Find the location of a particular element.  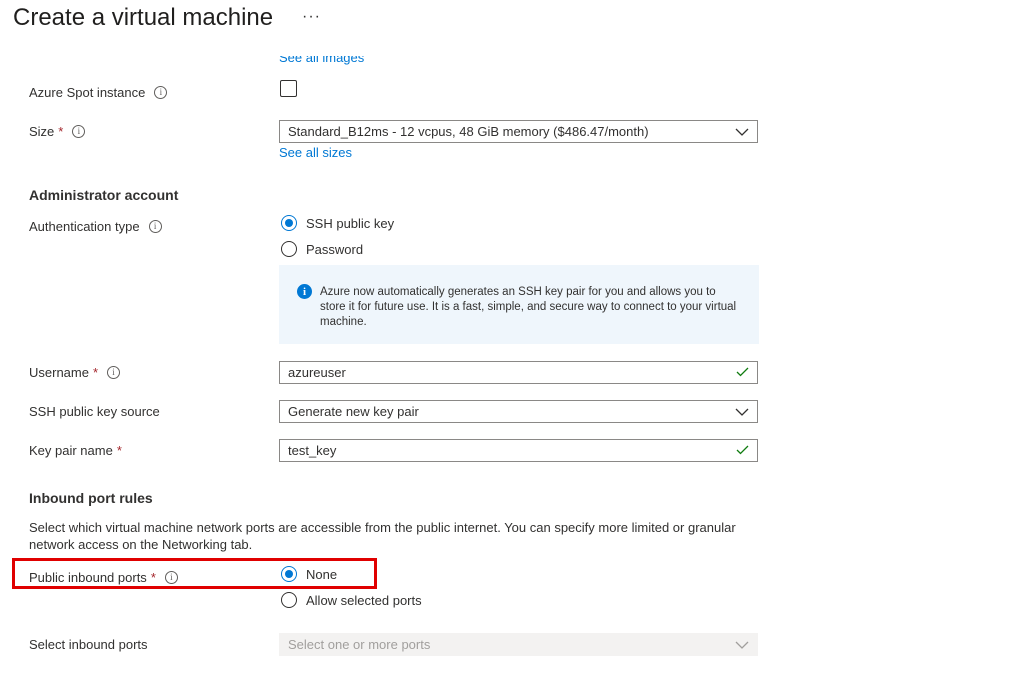

admin-account-heading: Administrator account is located at coordinates (104, 195).